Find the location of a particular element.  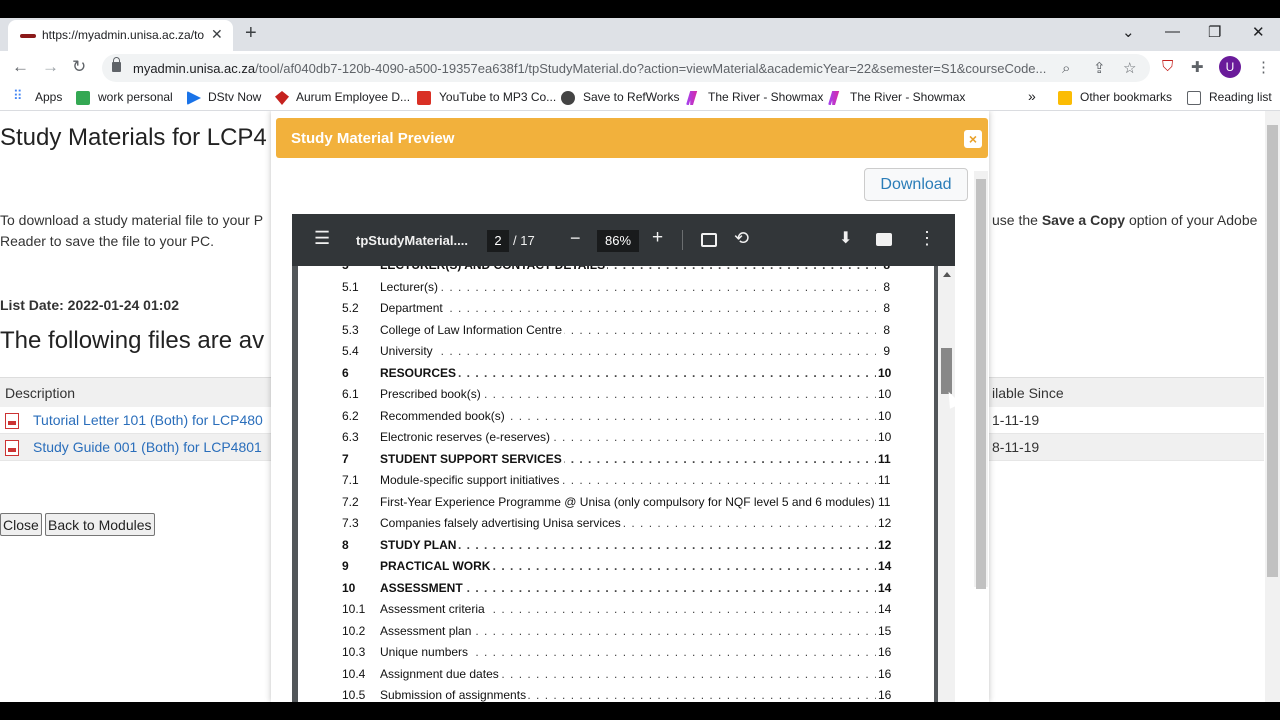

folder-icon is located at coordinates (1065, 98).